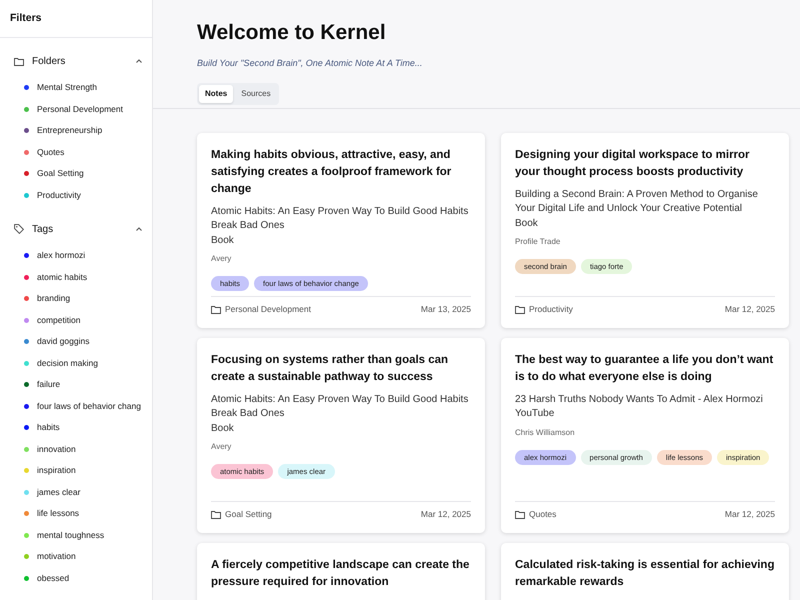 The height and width of the screenshot is (600, 800). What do you see at coordinates (76, 320) in the screenshot?
I see `filter-item: competition` at bounding box center [76, 320].